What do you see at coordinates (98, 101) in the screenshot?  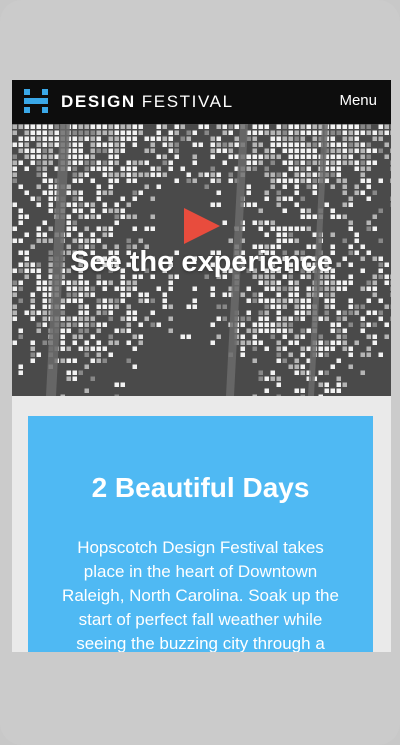 I see `brand-word-design: DESIGN` at bounding box center [98, 101].